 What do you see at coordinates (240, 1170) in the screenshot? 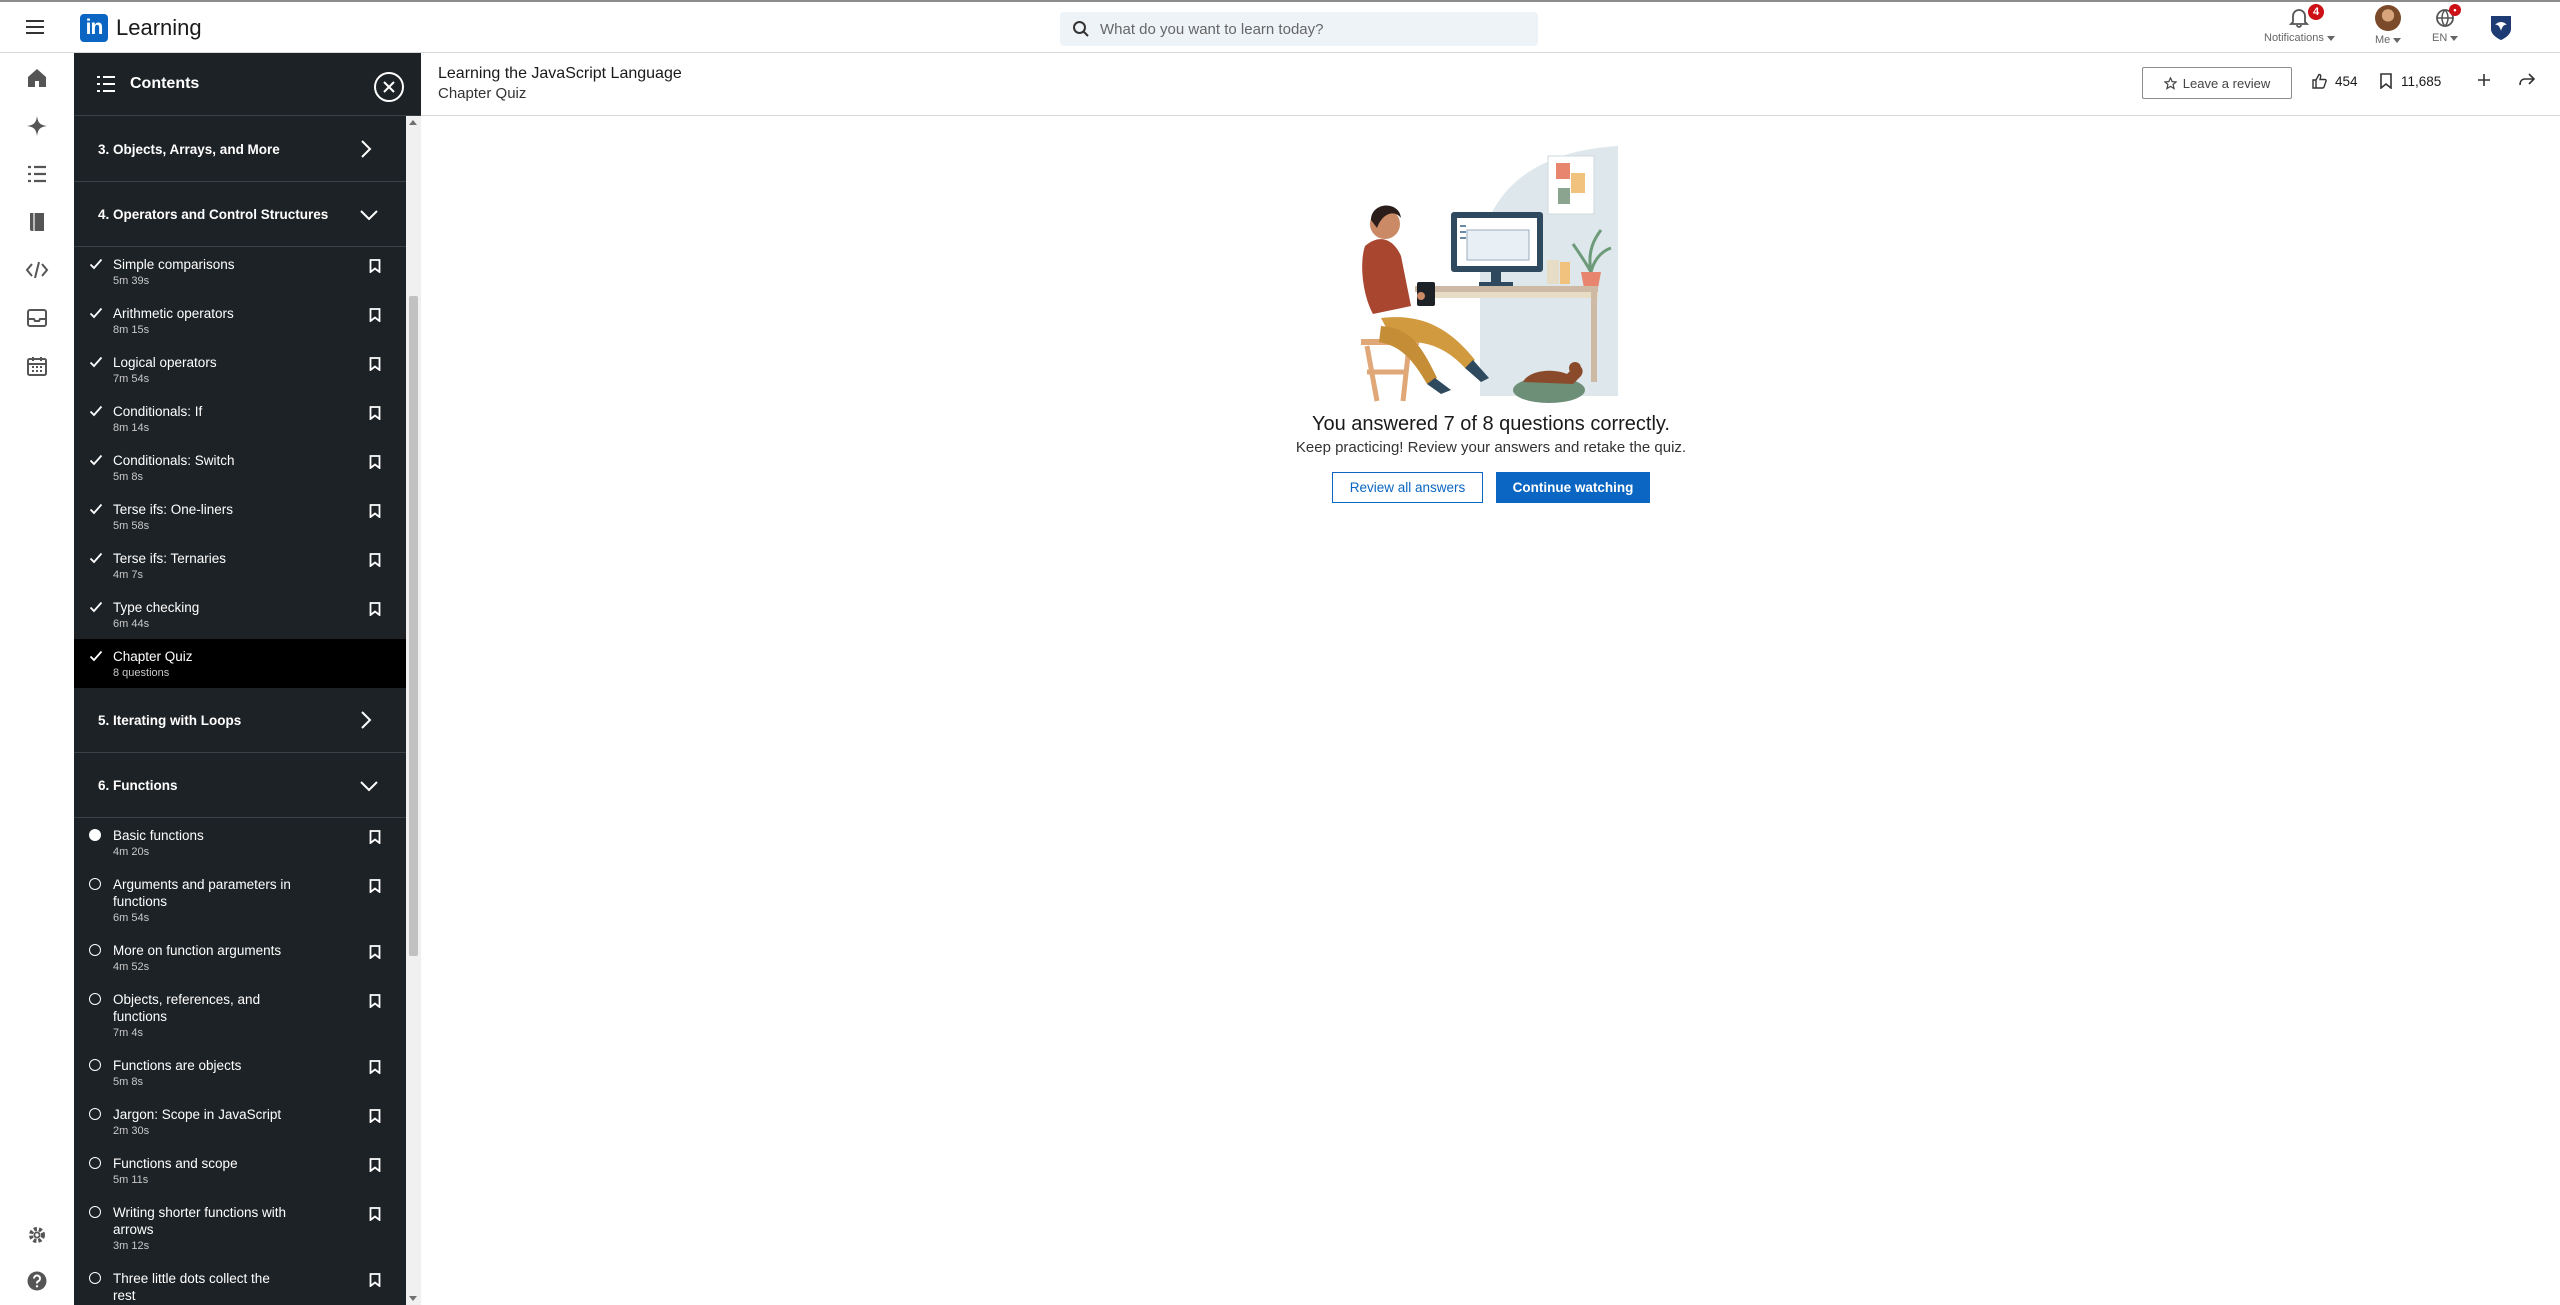
I see `lesson-item: Functions and scope 5m 11s` at bounding box center [240, 1170].